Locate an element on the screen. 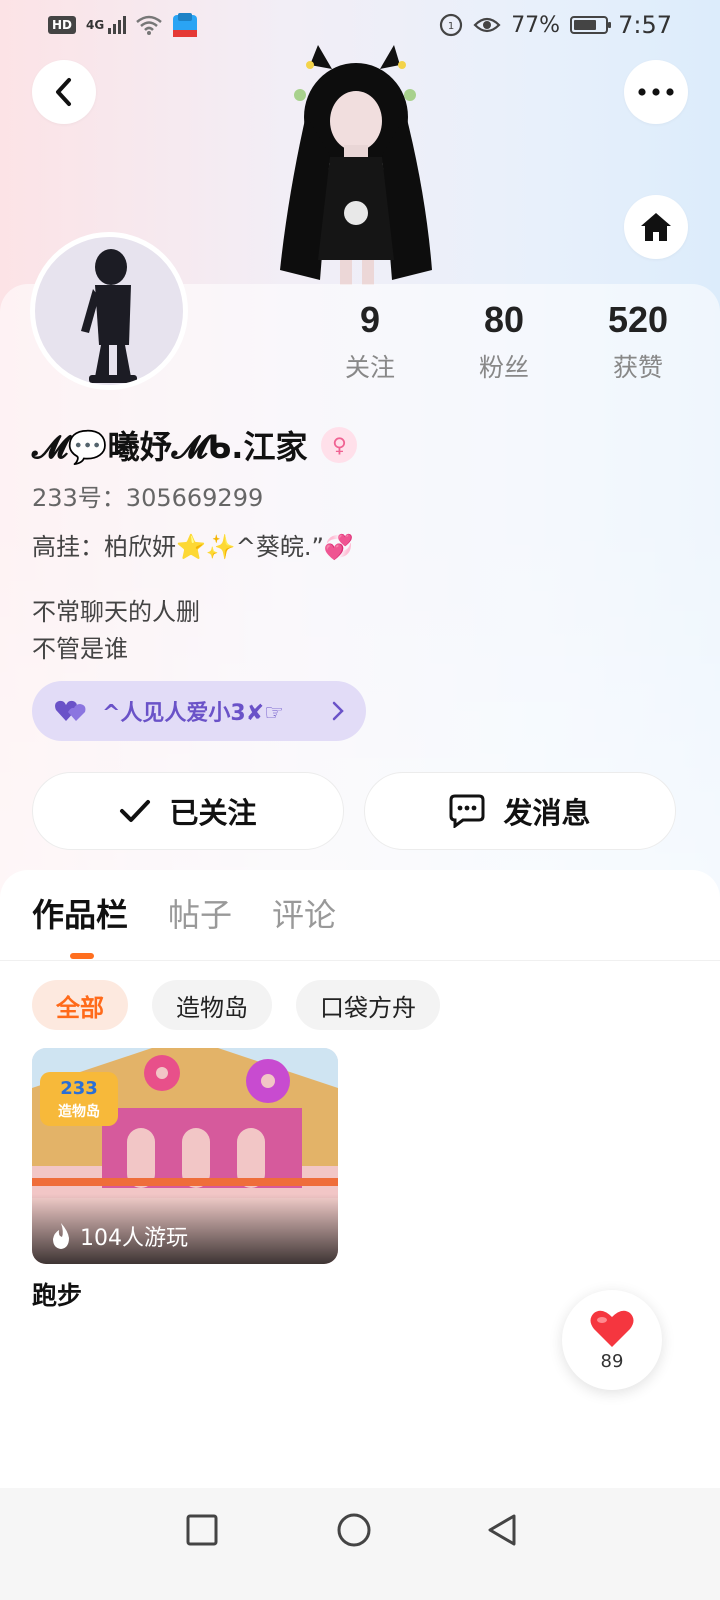 The height and width of the screenshot is (1600, 720). relationship-chip: ^人见人爱小3✘☞ is located at coordinates (199, 711).